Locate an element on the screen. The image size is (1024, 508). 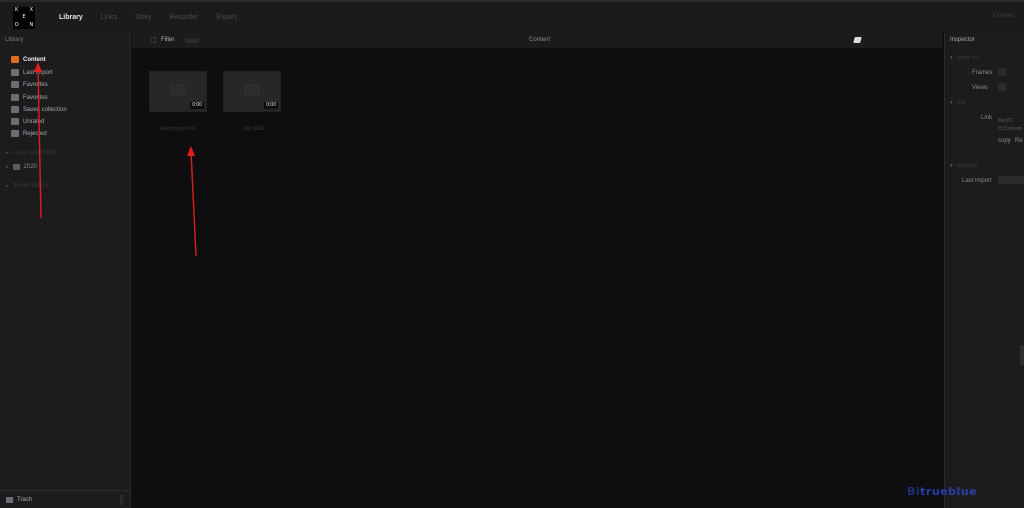
section-label: Metadata is located at coordinates (967, 166).